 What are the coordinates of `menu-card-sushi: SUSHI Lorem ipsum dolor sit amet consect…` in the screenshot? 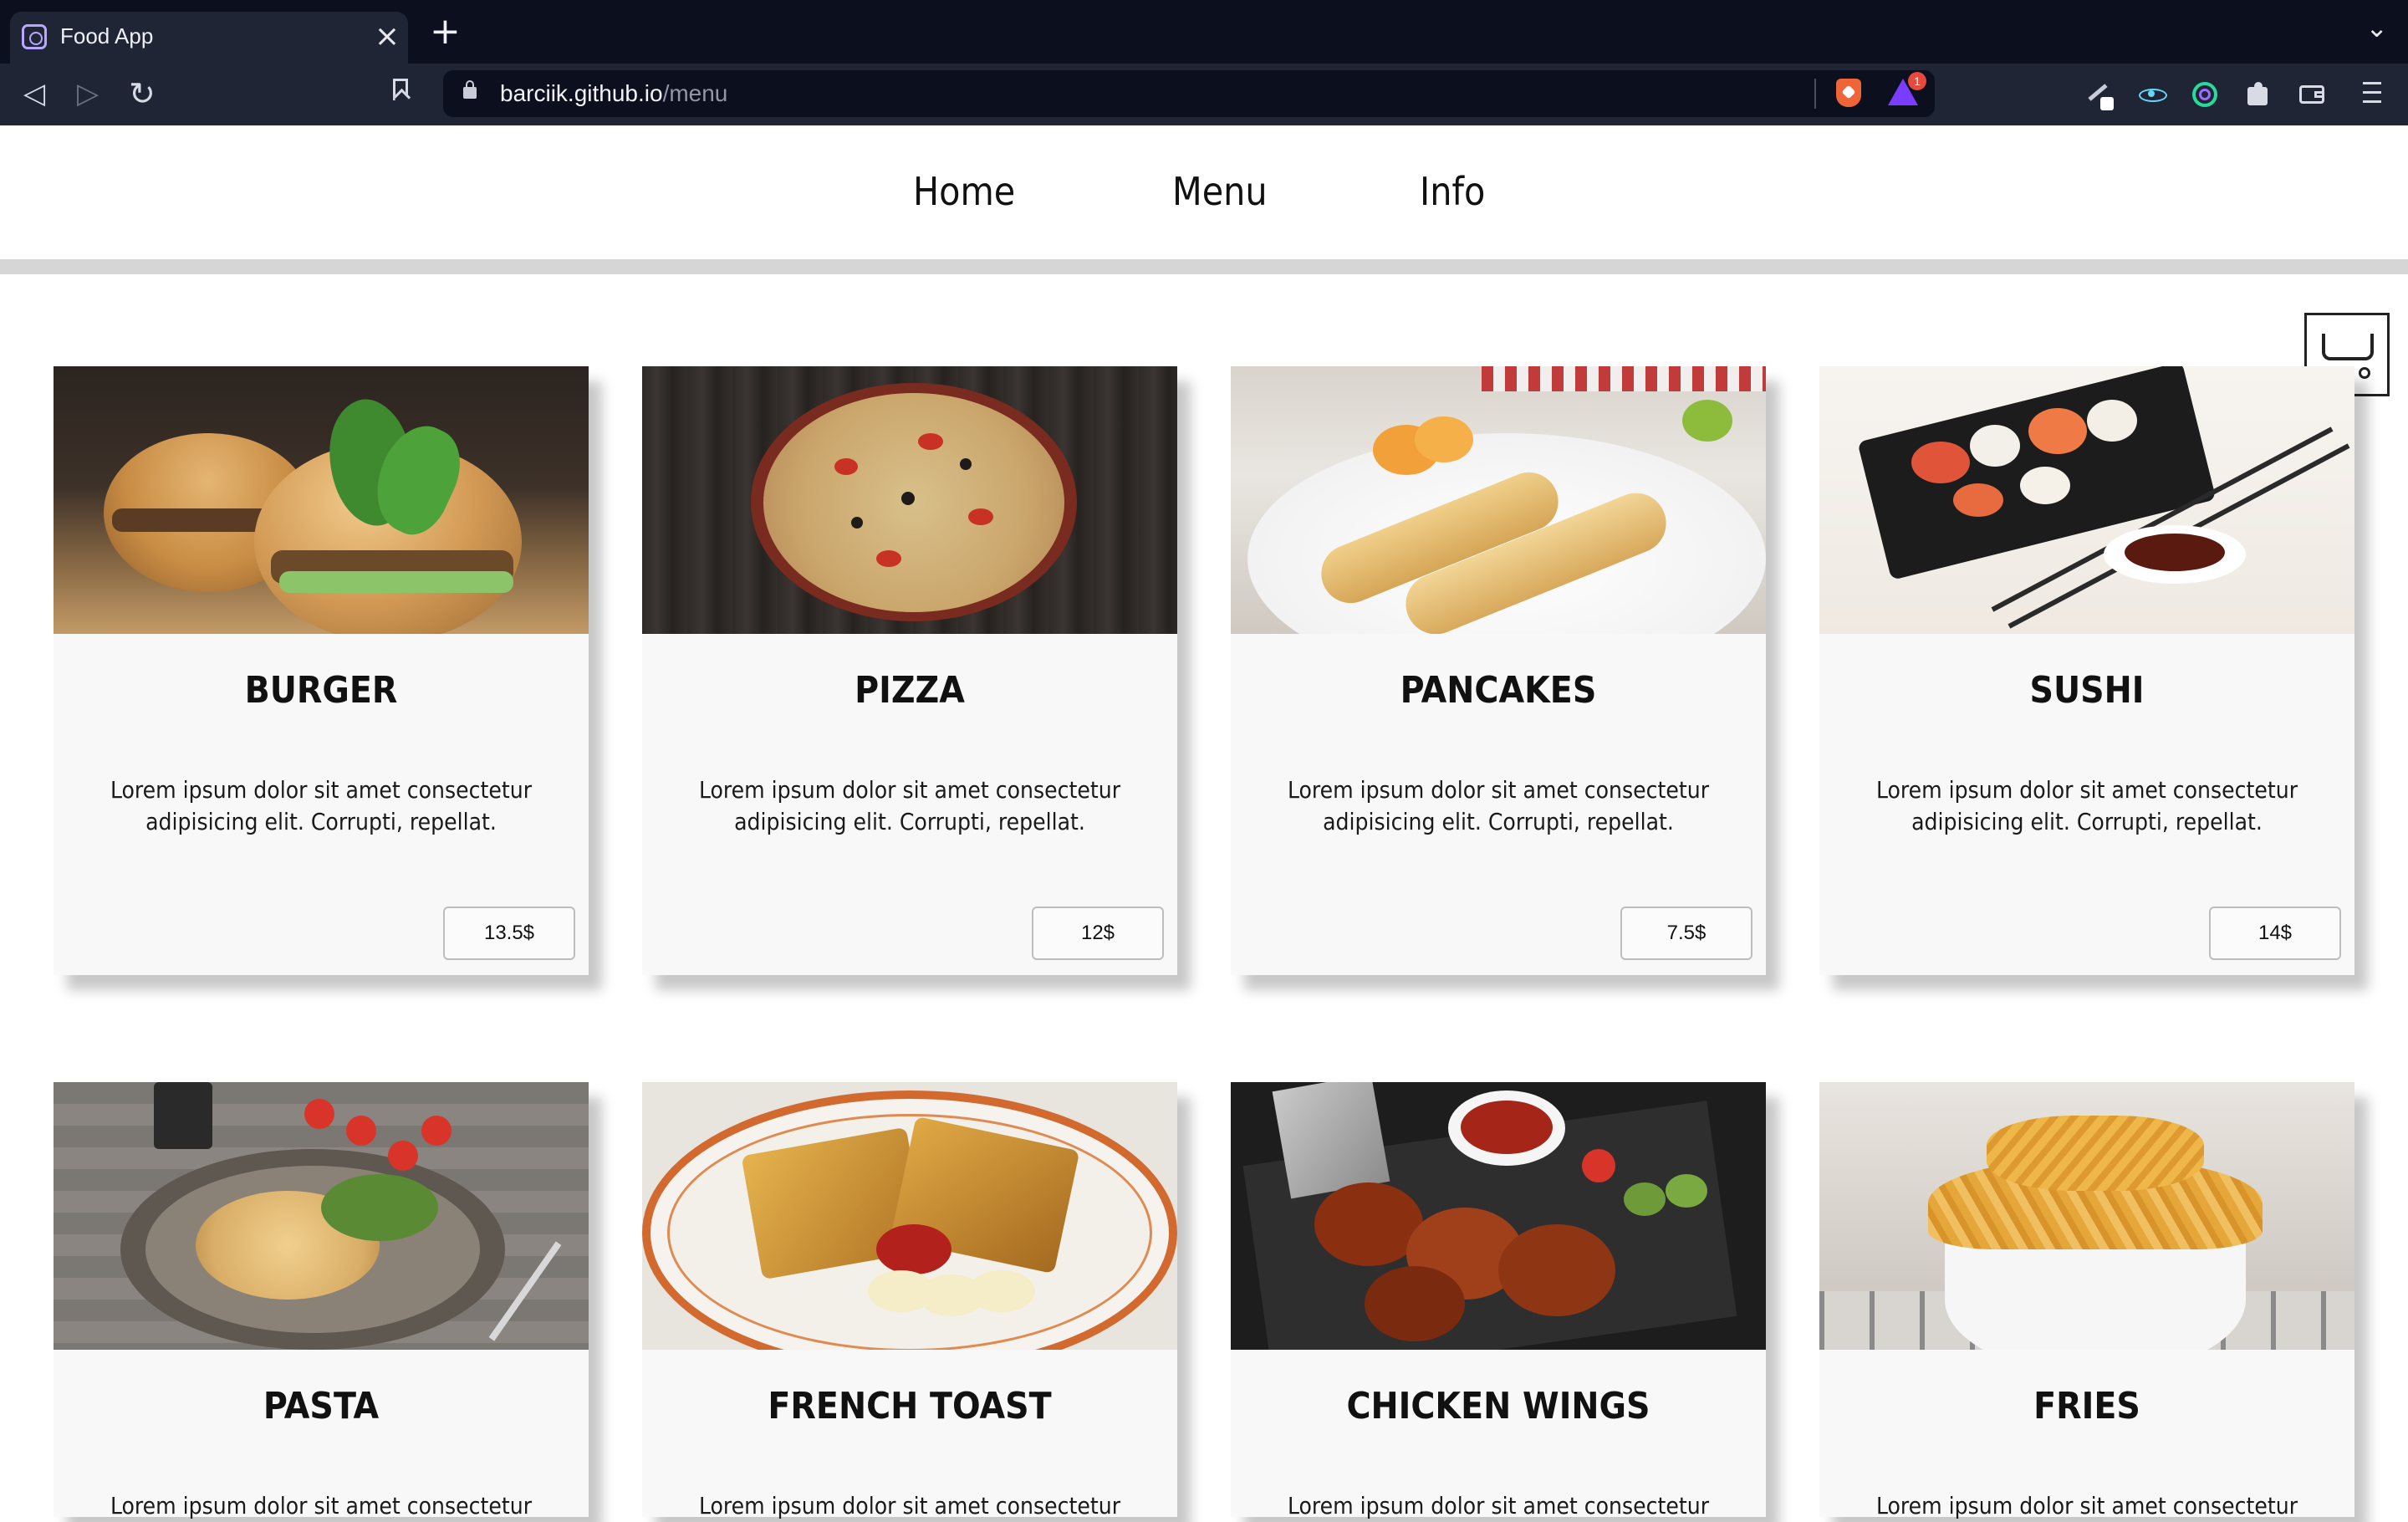 It's located at (2086, 671).